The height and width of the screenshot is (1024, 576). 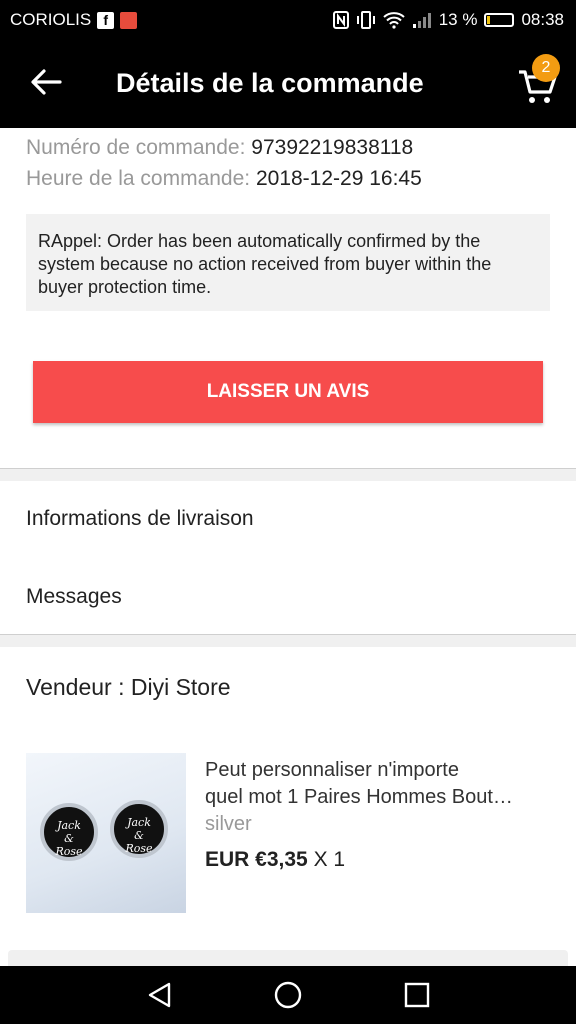 What do you see at coordinates (140, 519) in the screenshot?
I see `shipping-info-link: Informations de livraison` at bounding box center [140, 519].